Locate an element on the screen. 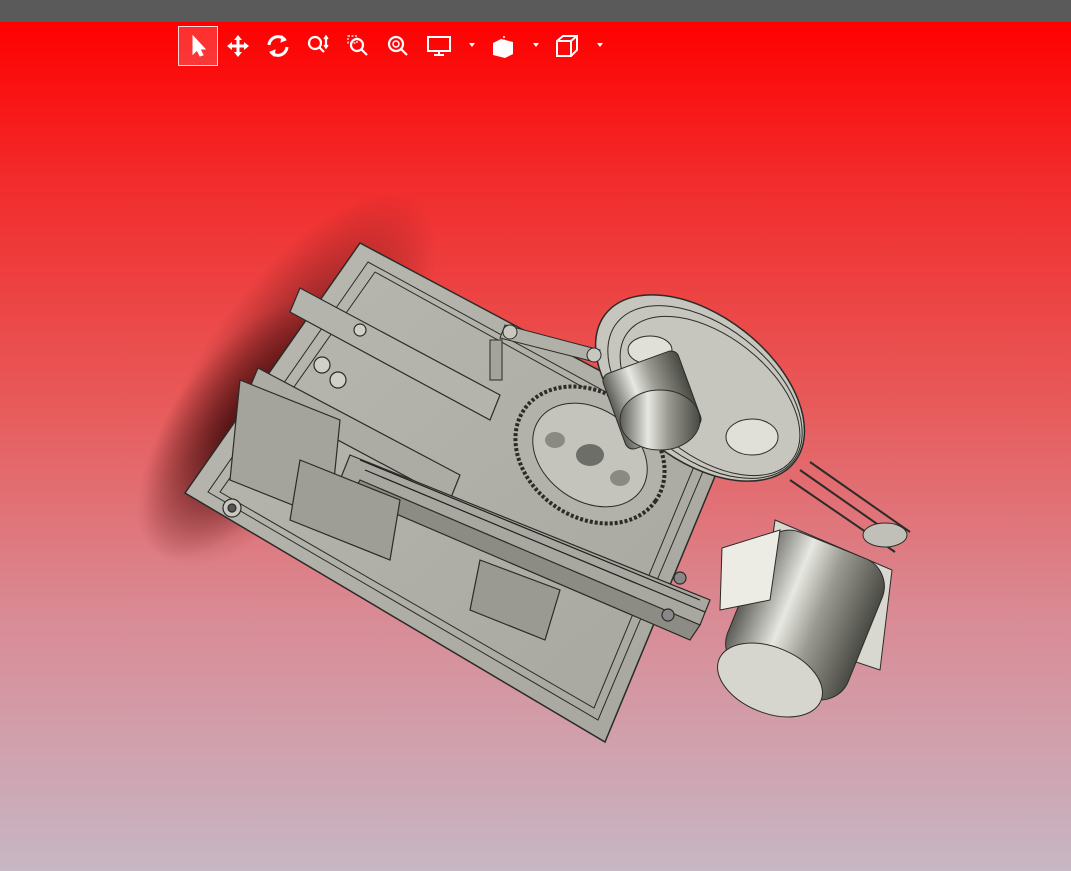  rotate-button is located at coordinates (278, 46).